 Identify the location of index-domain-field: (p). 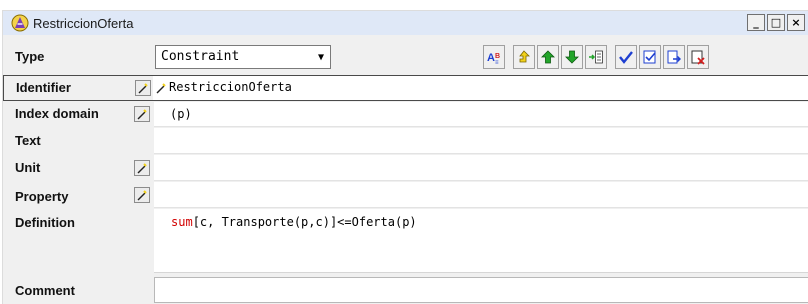
(481, 114).